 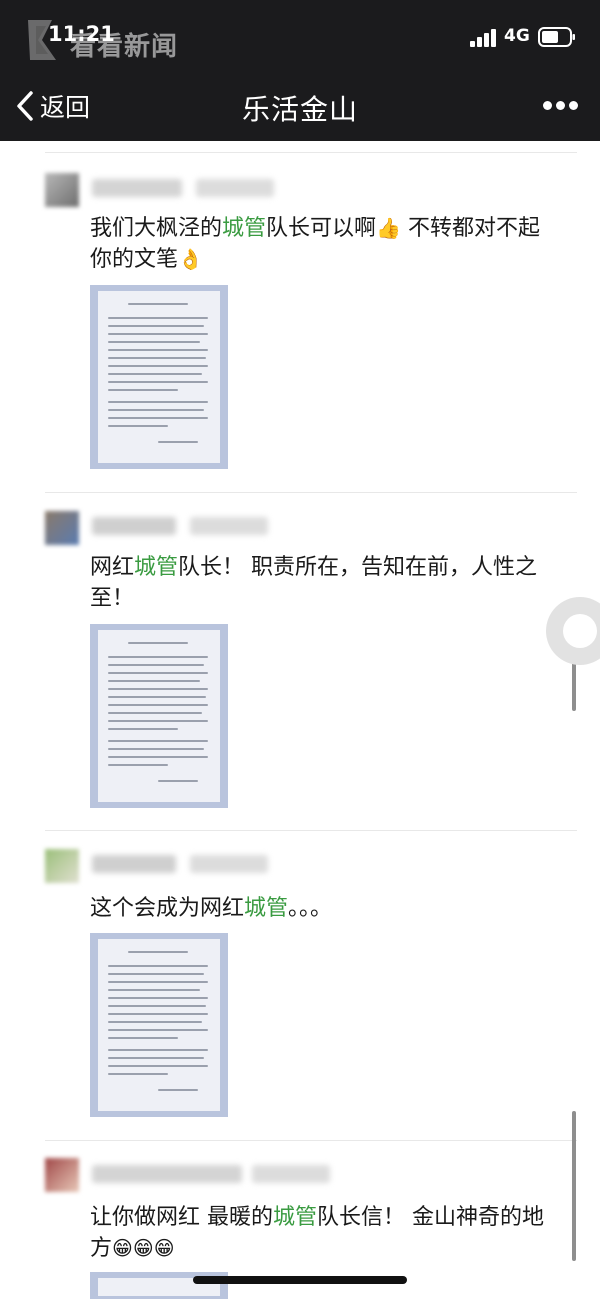 What do you see at coordinates (320, 583) in the screenshot?
I see `comment-text: 网红城管队长！ 职责所在，告知在前，人性之至！` at bounding box center [320, 583].